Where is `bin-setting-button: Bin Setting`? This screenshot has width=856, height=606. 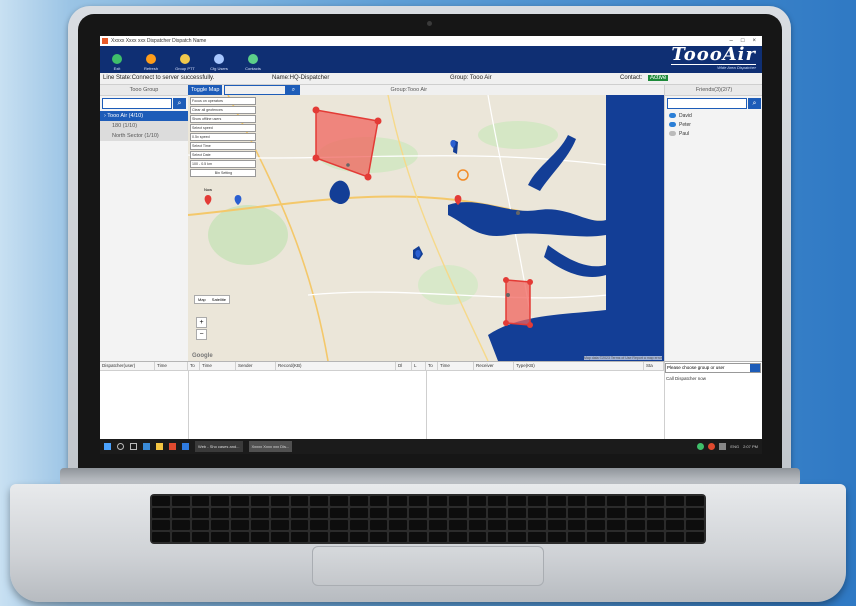 bin-setting-button: Bin Setting is located at coordinates (223, 173).